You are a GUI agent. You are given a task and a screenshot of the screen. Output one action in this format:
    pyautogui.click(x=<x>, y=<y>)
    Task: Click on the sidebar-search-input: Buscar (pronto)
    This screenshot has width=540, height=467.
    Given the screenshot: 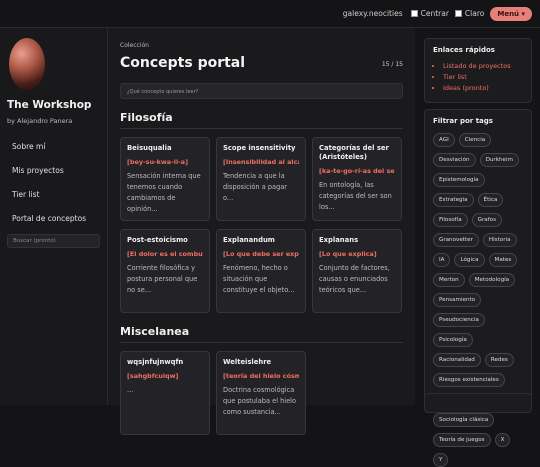 What is the action you would take?
    pyautogui.click(x=53, y=241)
    